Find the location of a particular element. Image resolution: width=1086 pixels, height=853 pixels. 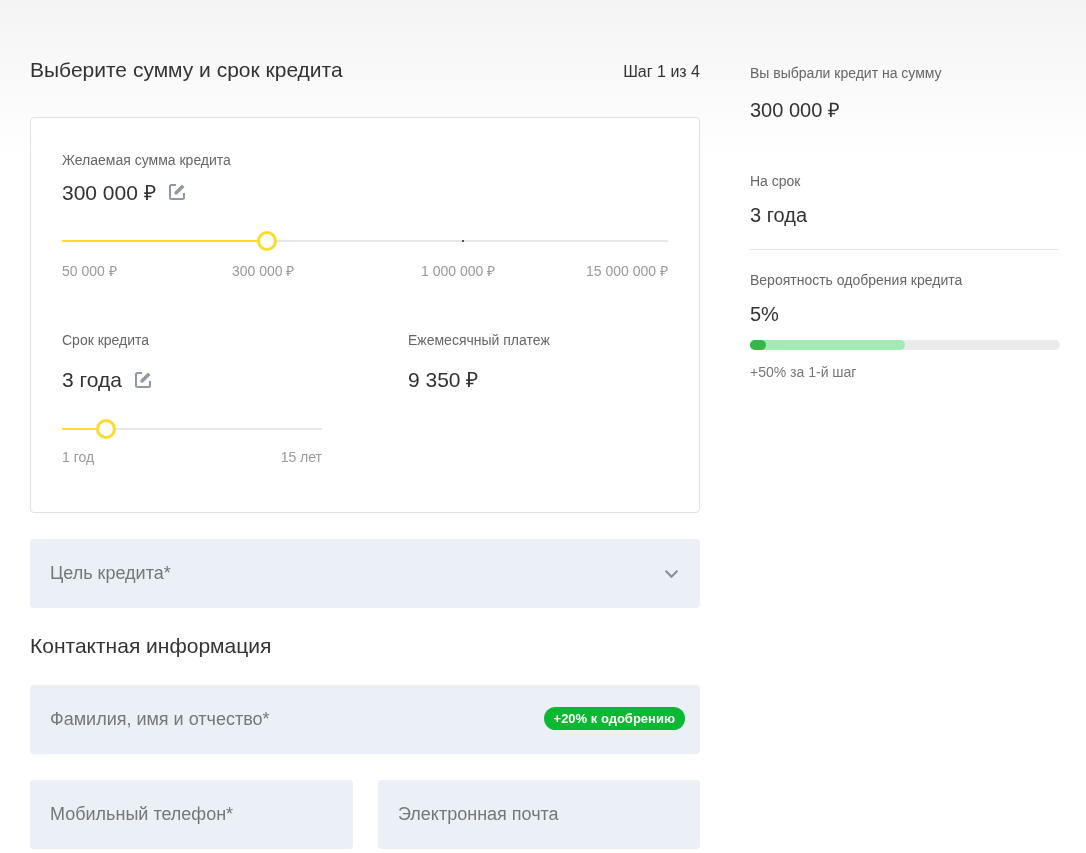

summary-label: Вы выбрали кредит на сумму is located at coordinates (846, 73).